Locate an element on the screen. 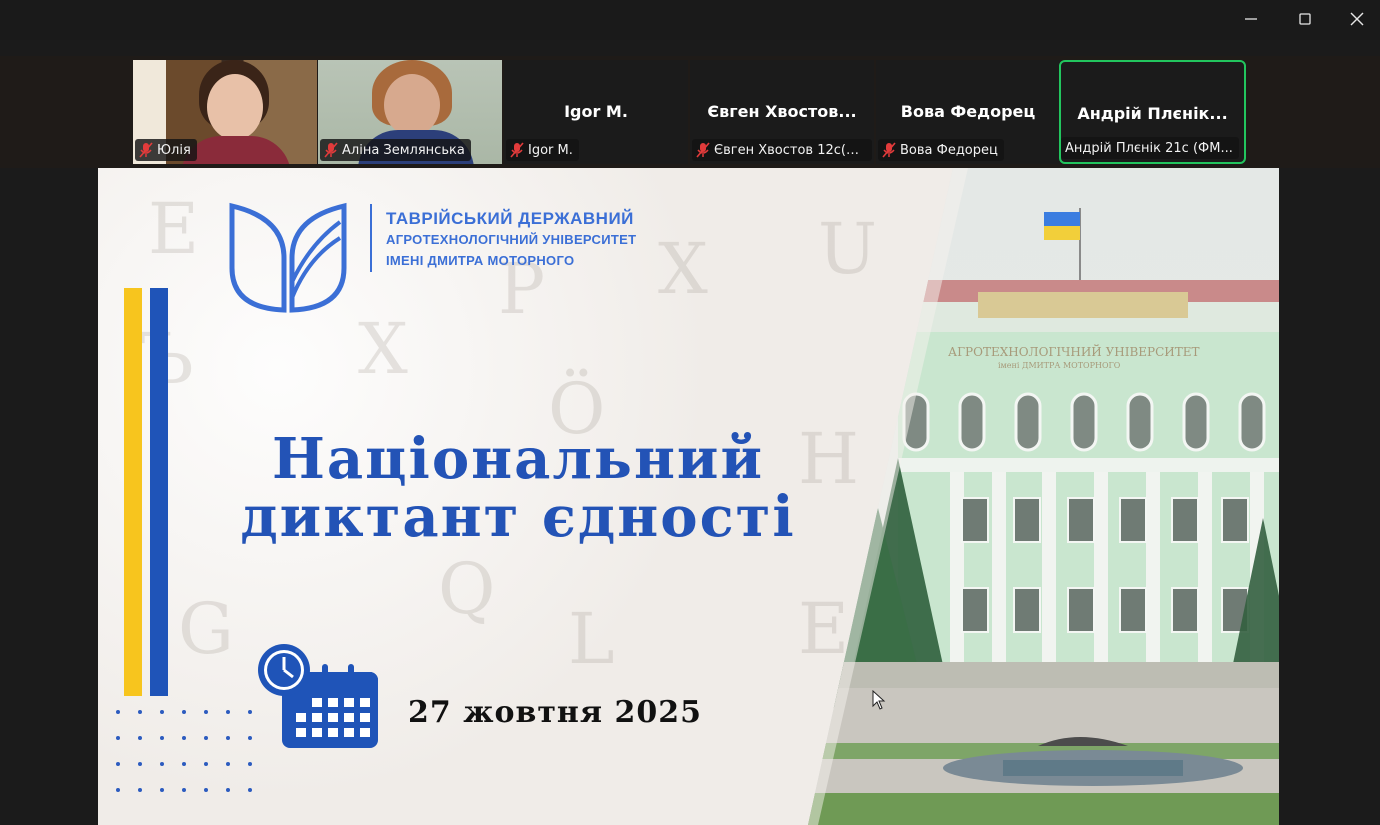 The height and width of the screenshot is (825, 1380). slide-title-line1: Національний is located at coordinates (517, 459).